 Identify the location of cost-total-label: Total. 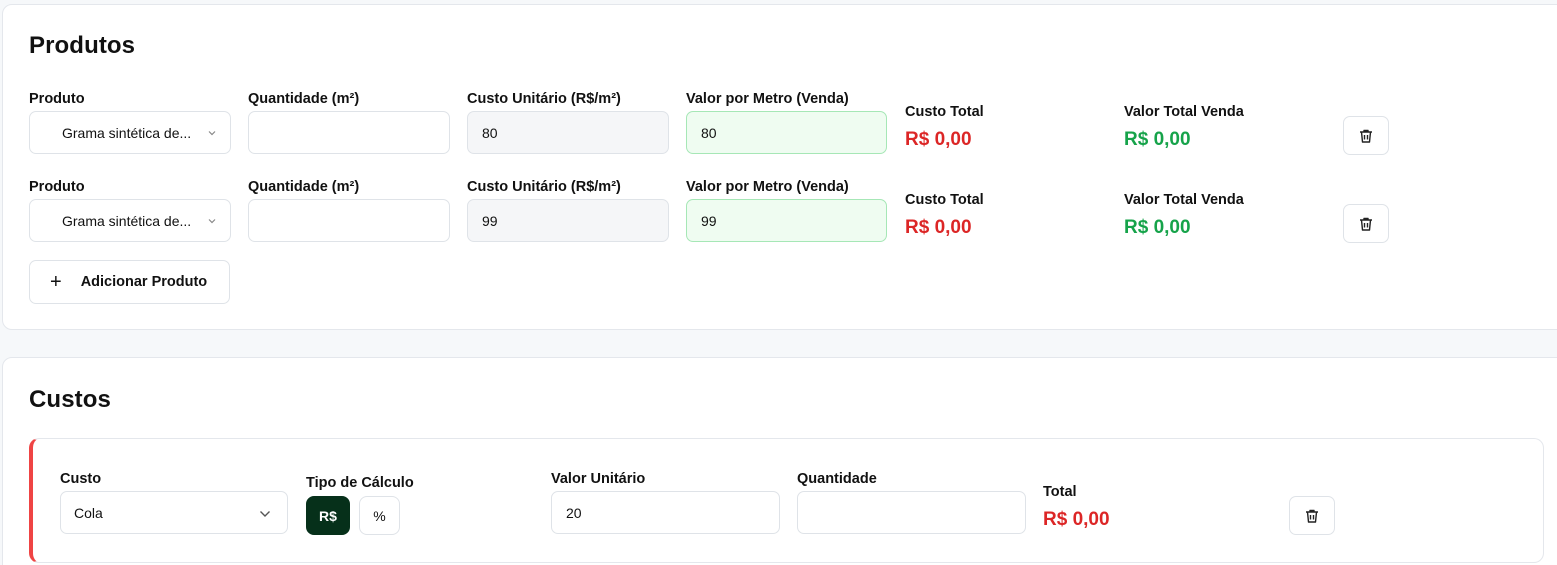
(1060, 492).